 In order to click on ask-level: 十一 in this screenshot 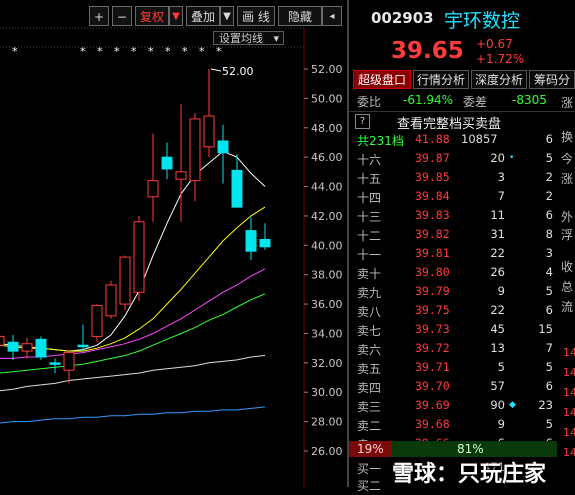, I will do `click(369, 255)`.